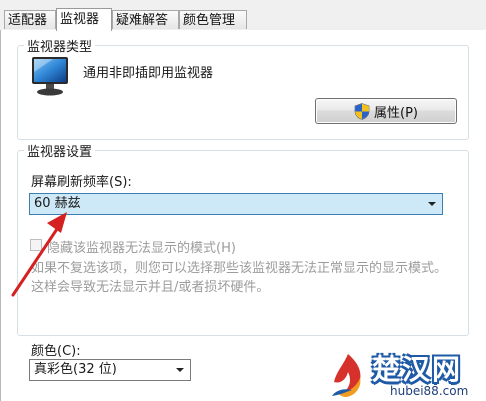 The image size is (486, 401). What do you see at coordinates (39, 254) in the screenshot?
I see `annotation-arrow` at bounding box center [39, 254].